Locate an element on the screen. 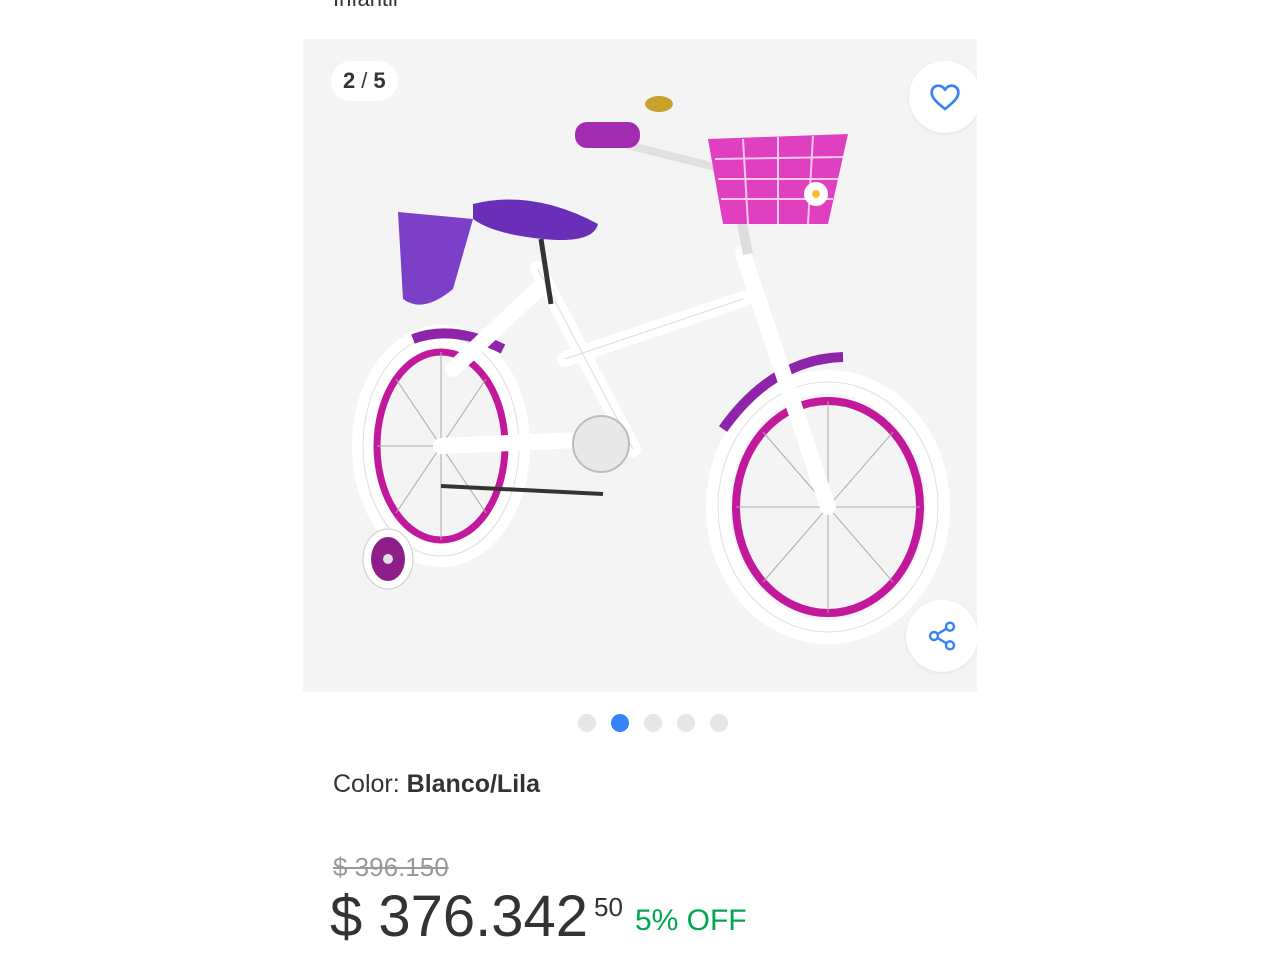 This screenshot has height=960, width=1280. discount-badge: 5% OFF is located at coordinates (690, 920).